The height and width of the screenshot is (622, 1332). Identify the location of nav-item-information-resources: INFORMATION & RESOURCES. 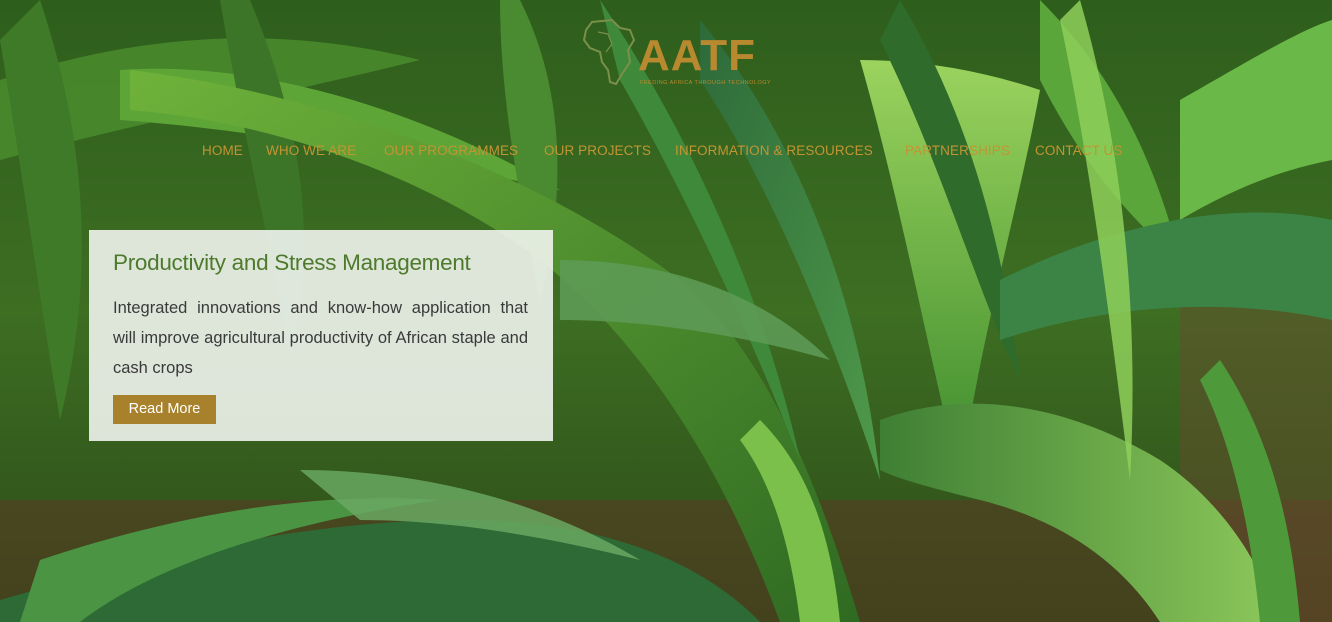
(774, 150).